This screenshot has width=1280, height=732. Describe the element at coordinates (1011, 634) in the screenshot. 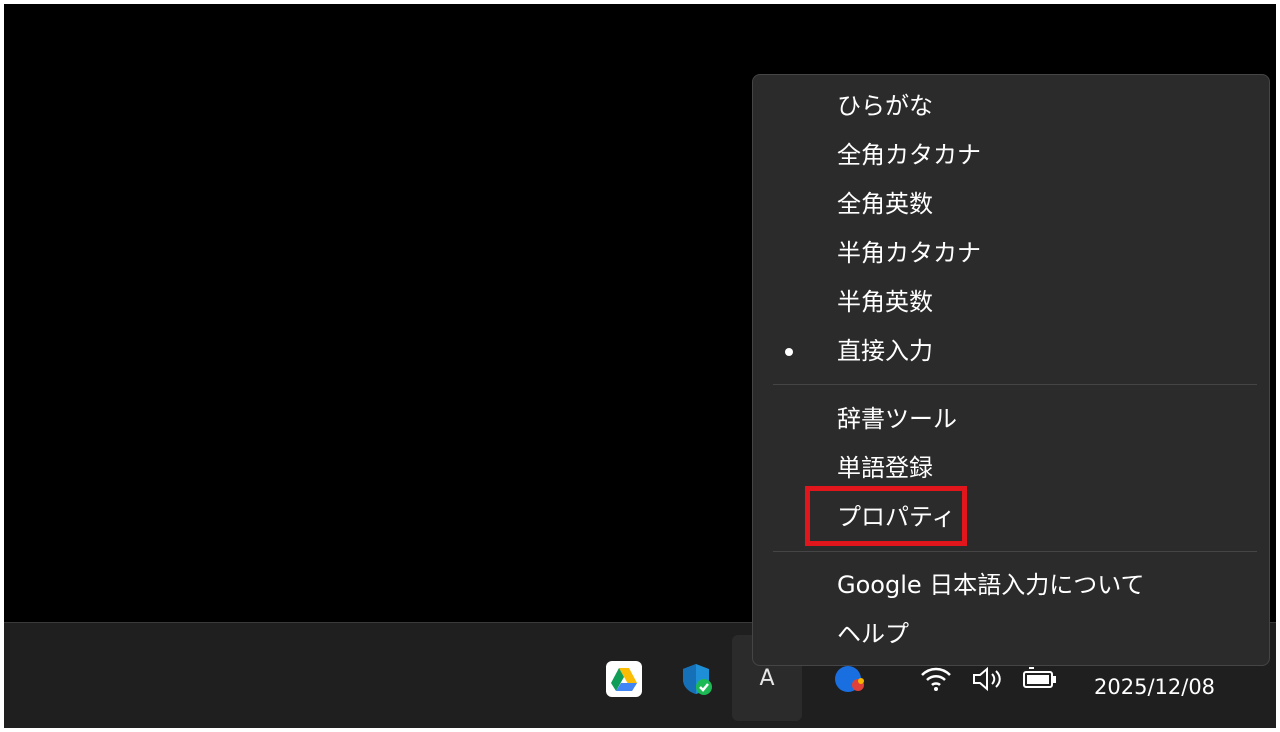

I see `menu-item-help: ヘルプ` at that location.